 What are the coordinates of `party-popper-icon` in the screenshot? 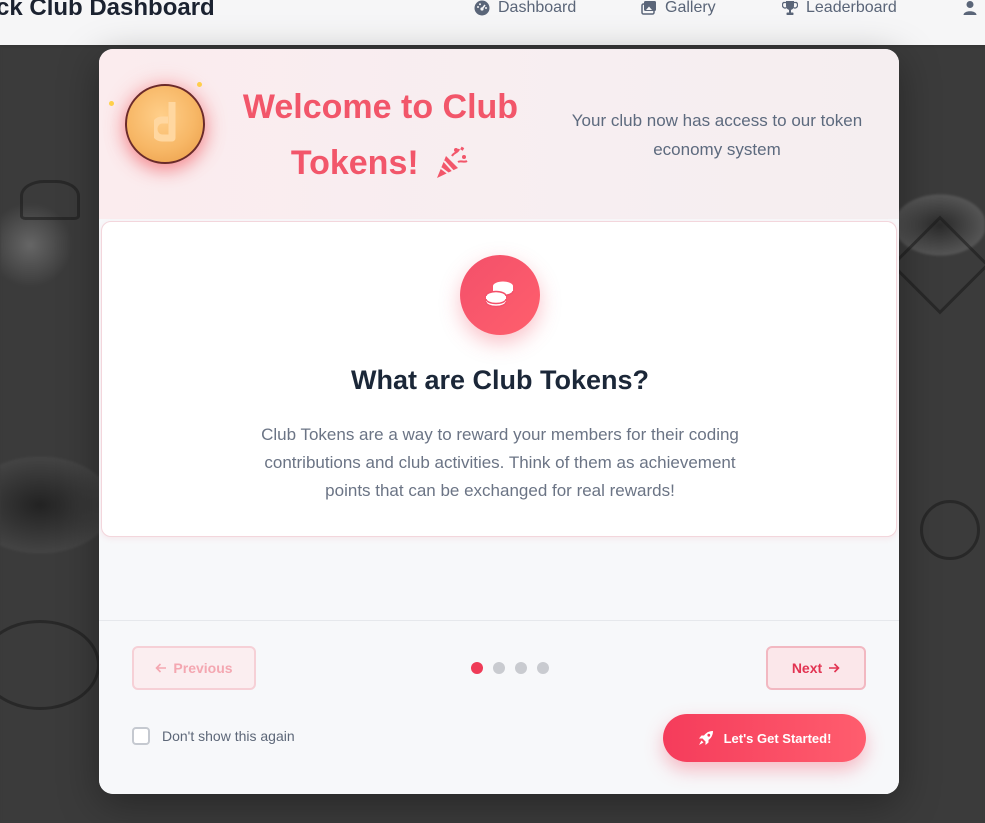 It's located at (452, 162).